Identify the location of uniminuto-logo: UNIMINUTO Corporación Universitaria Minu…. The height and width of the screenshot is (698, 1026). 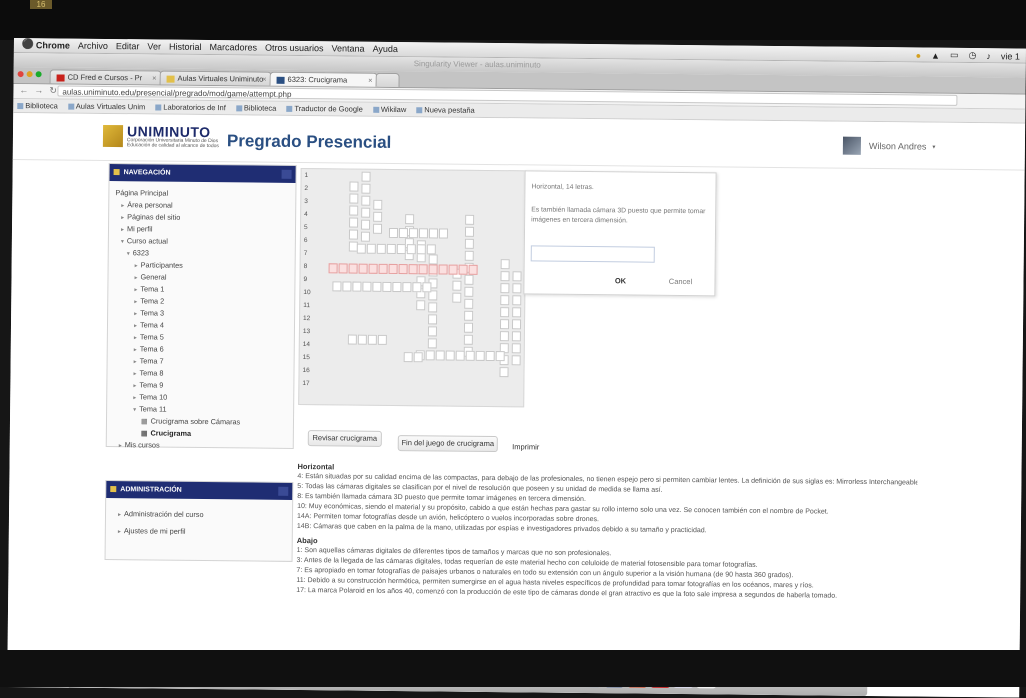
(160, 136).